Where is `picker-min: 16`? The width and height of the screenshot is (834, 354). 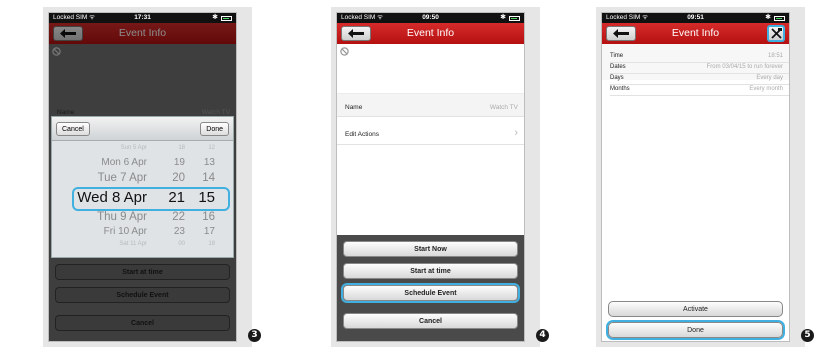
picker-min: 16 is located at coordinates (208, 217).